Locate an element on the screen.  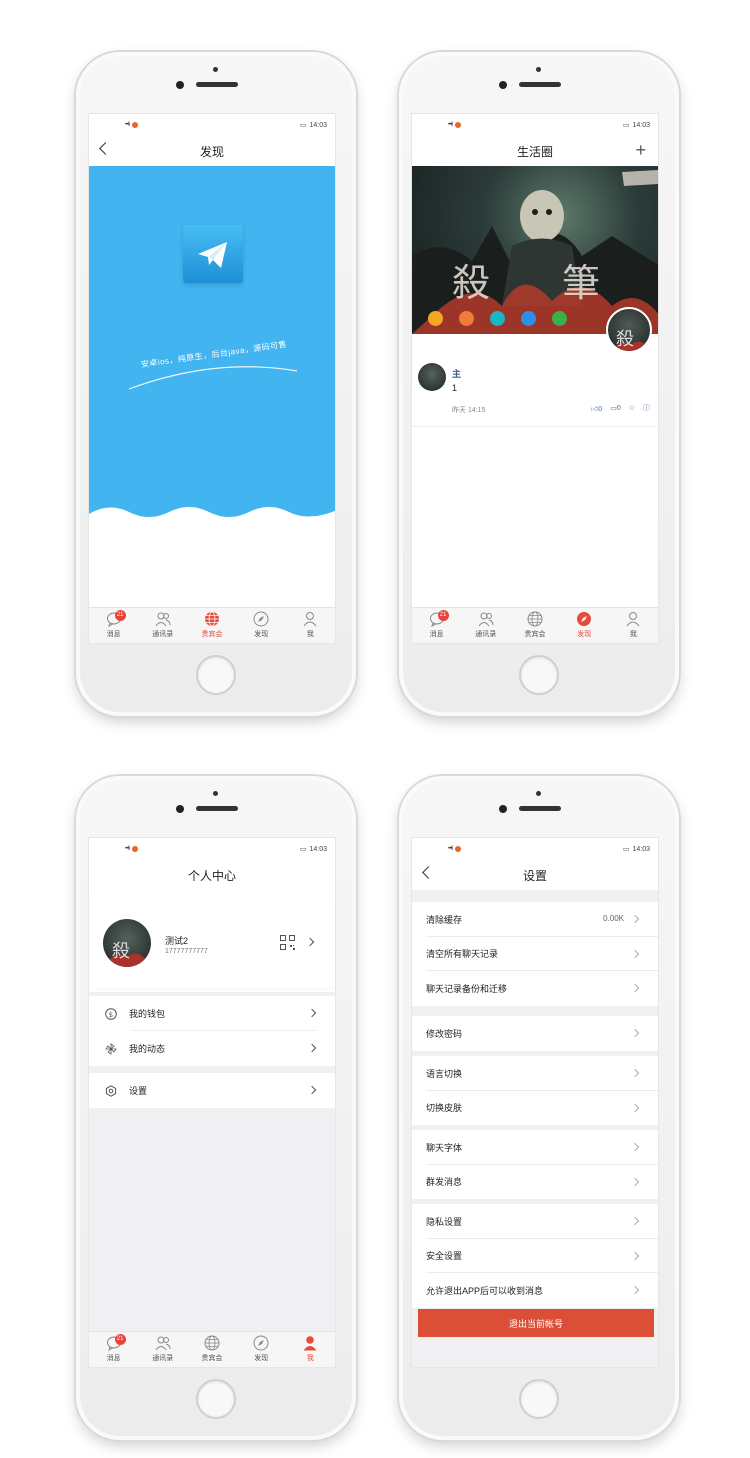
tab-label: 通讯录 is located at coordinates (486, 634).